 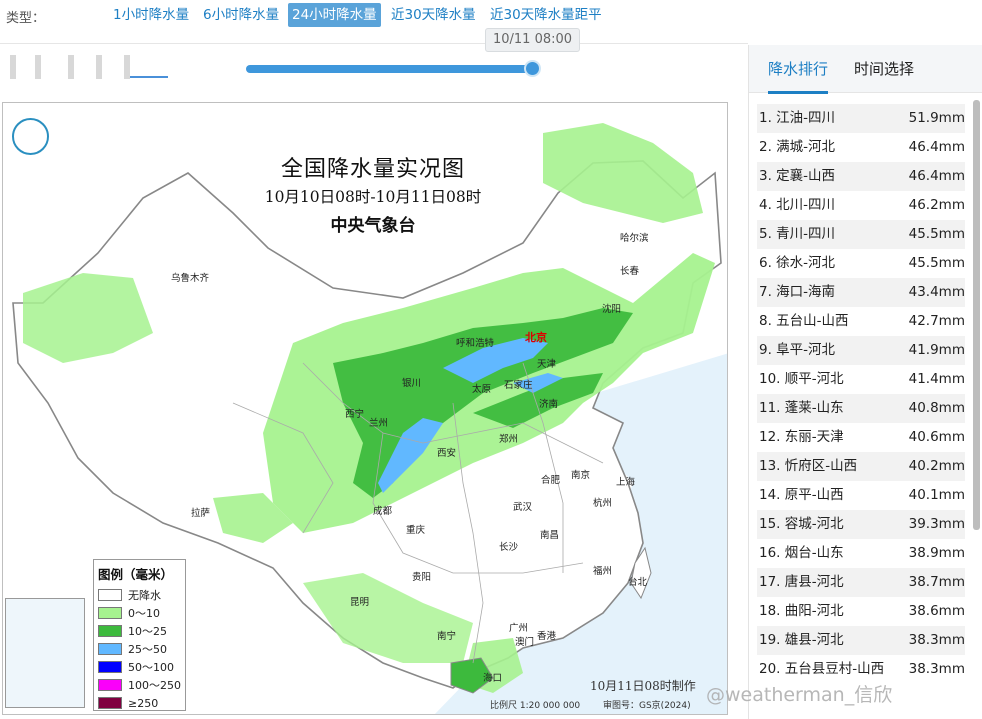 I want to click on ranking-station-name: 7. 海口-海南, so click(x=797, y=292).